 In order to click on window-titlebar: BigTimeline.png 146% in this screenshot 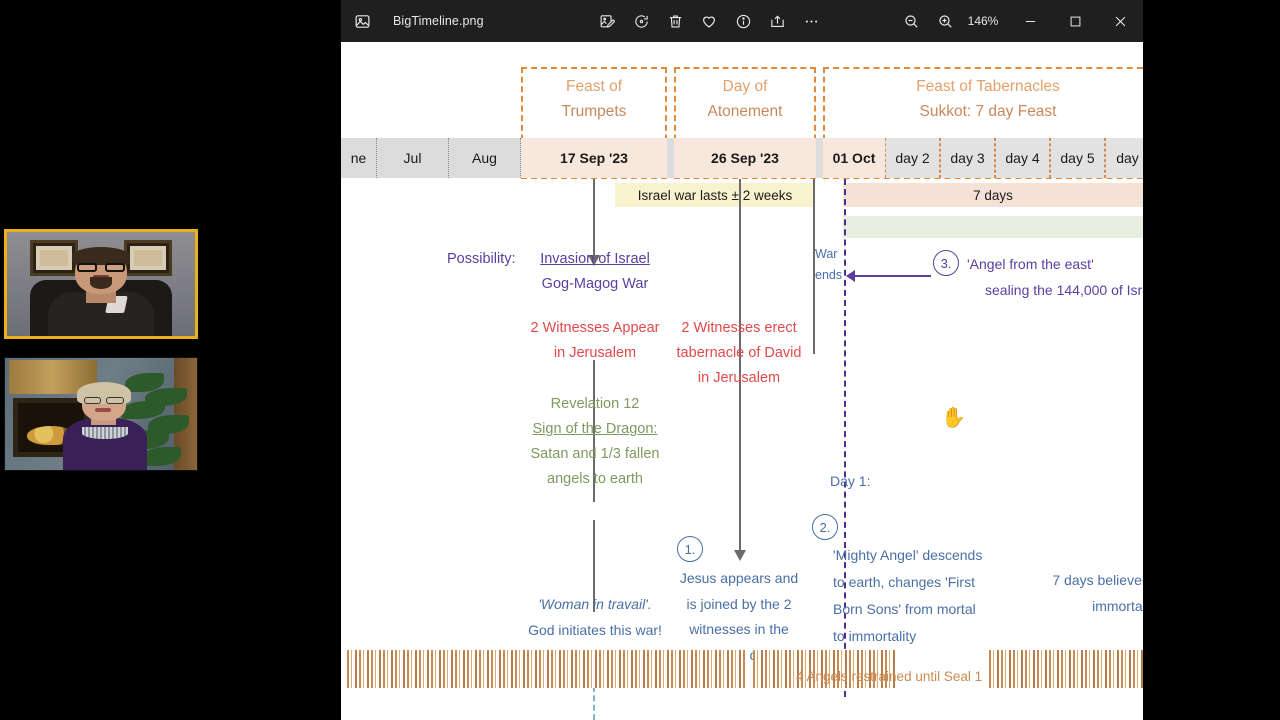, I will do `click(742, 21)`.